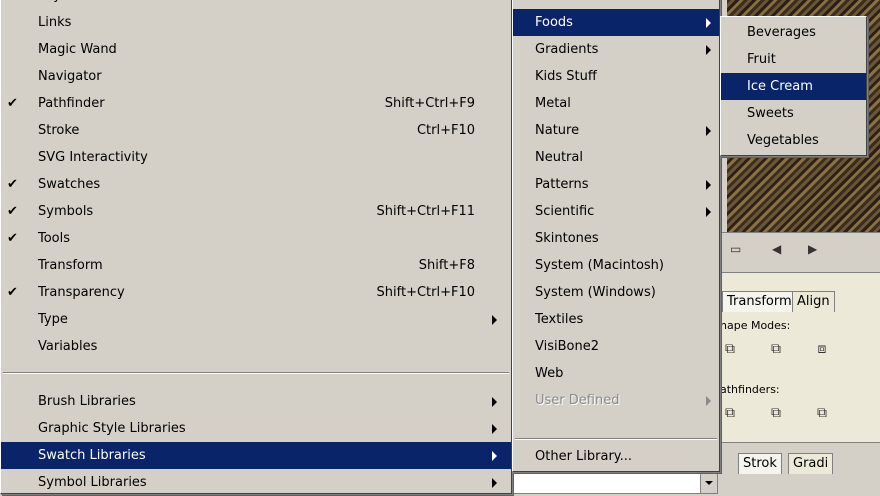 This screenshot has height=496, width=880. What do you see at coordinates (445, 130) in the screenshot?
I see `menu-item-shortcut: Ctrl+F10` at bounding box center [445, 130].